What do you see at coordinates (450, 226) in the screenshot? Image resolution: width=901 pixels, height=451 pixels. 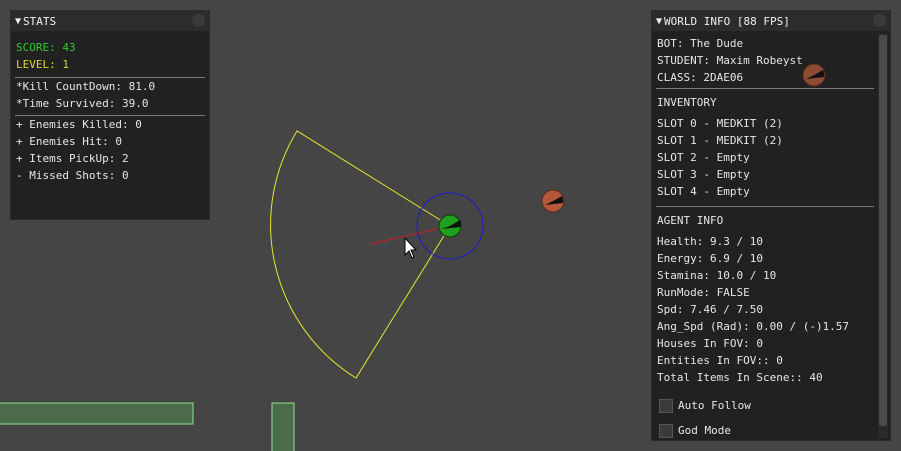 I see `agent-bot` at bounding box center [450, 226].